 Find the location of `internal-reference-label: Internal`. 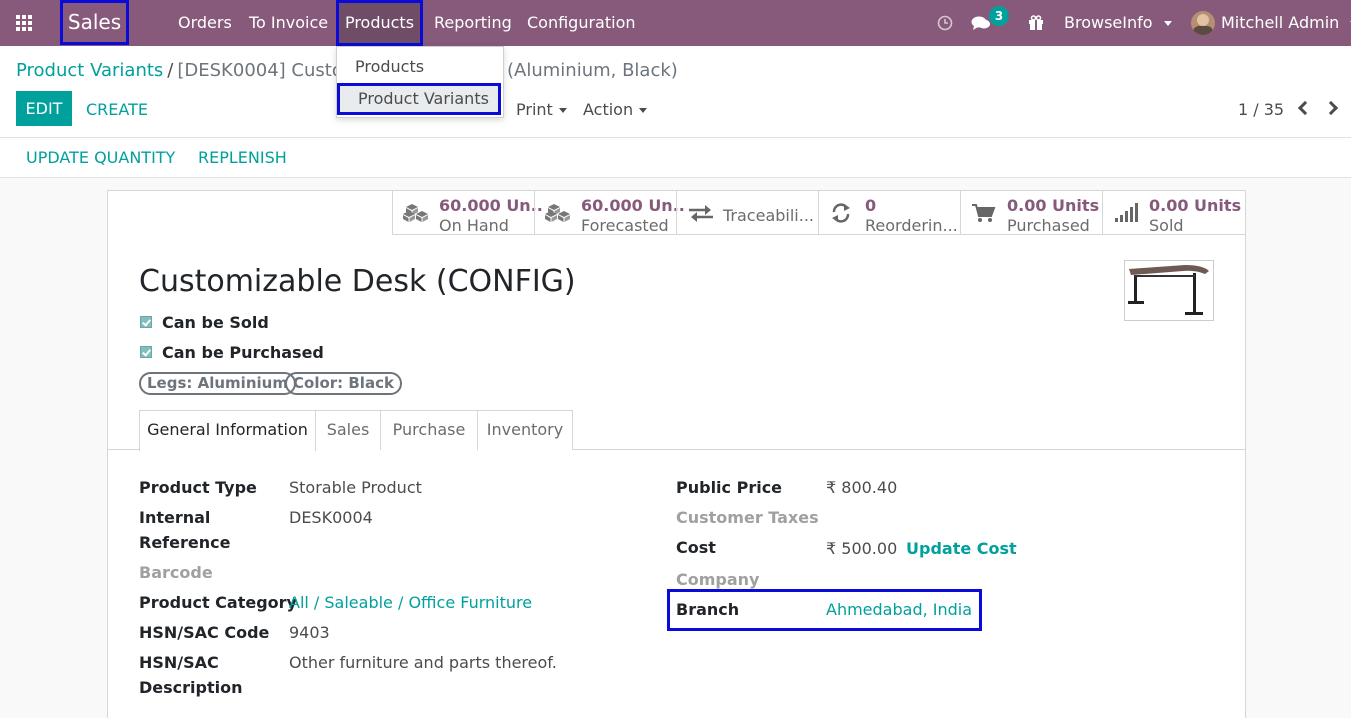

internal-reference-label: Internal is located at coordinates (175, 517).